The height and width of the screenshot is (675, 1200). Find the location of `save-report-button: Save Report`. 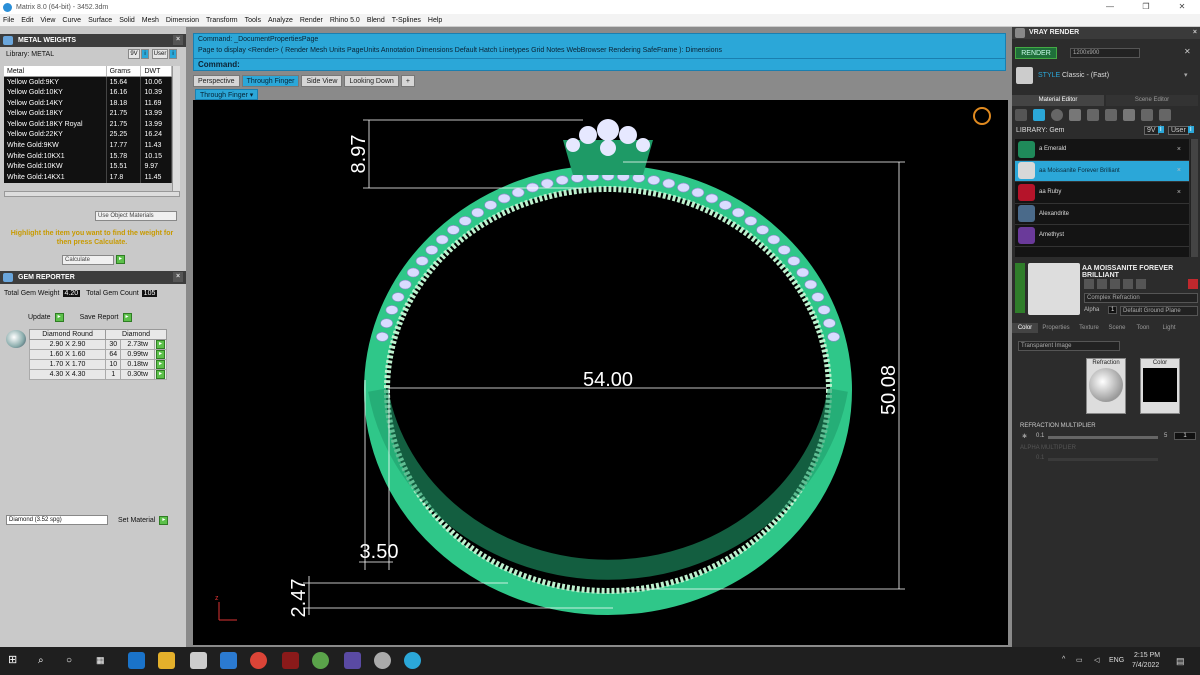

save-report-button: Save Report is located at coordinates (99, 317).